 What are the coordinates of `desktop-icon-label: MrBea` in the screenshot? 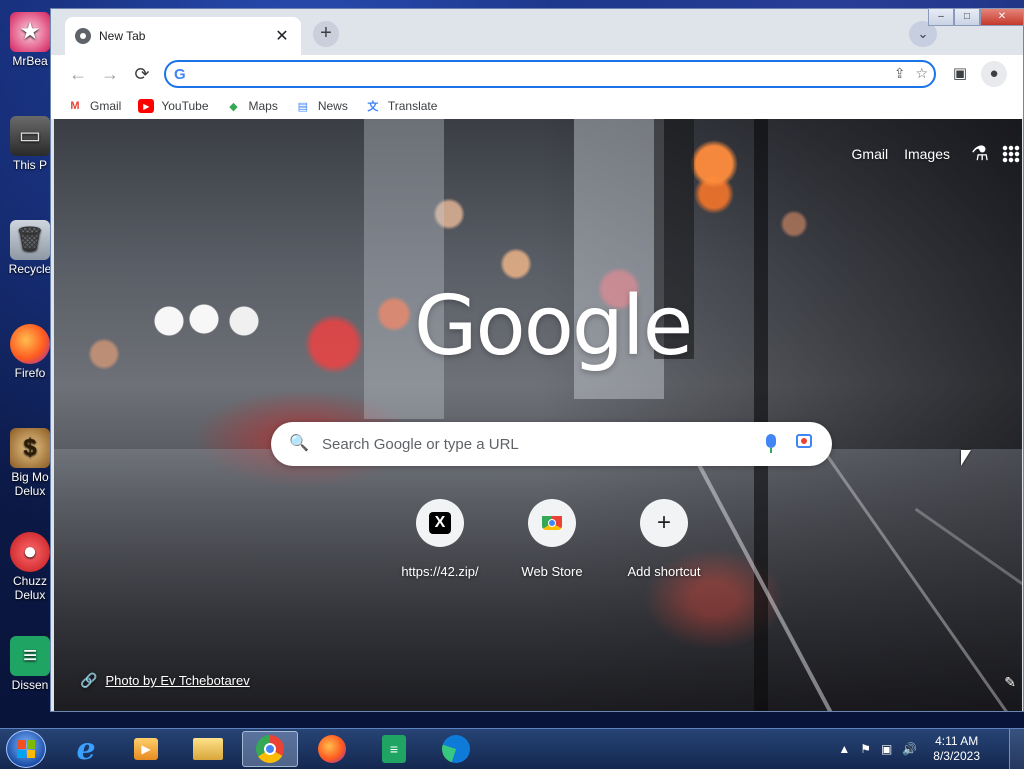 It's located at (30, 61).